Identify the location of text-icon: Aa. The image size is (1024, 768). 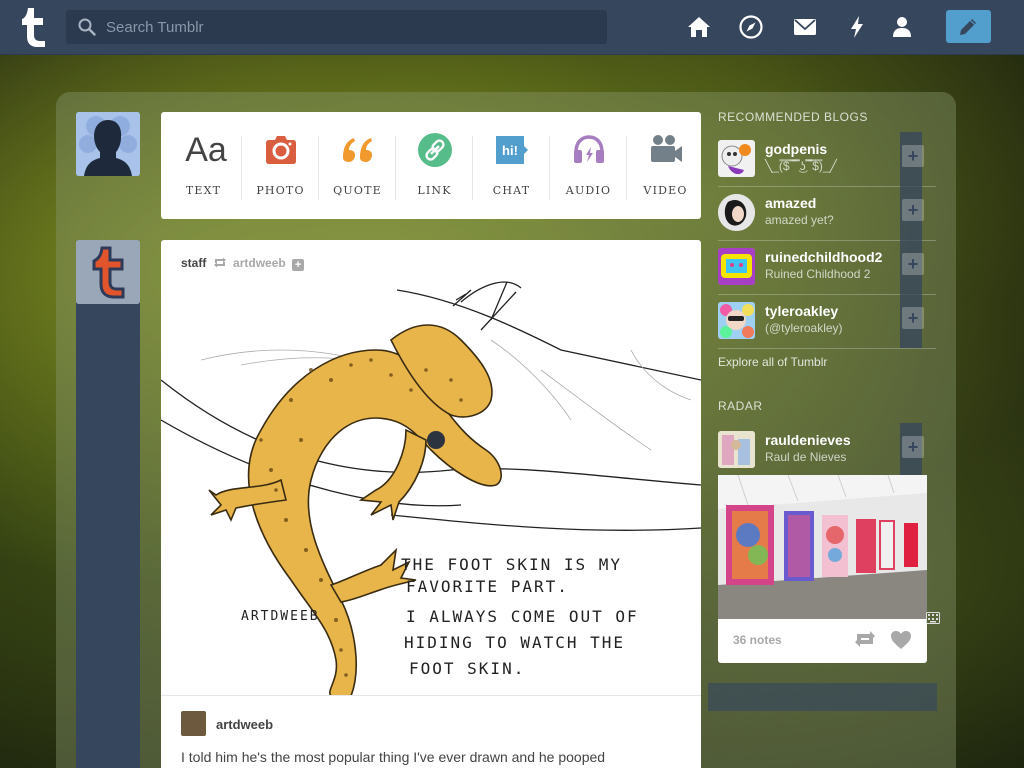
(206, 150).